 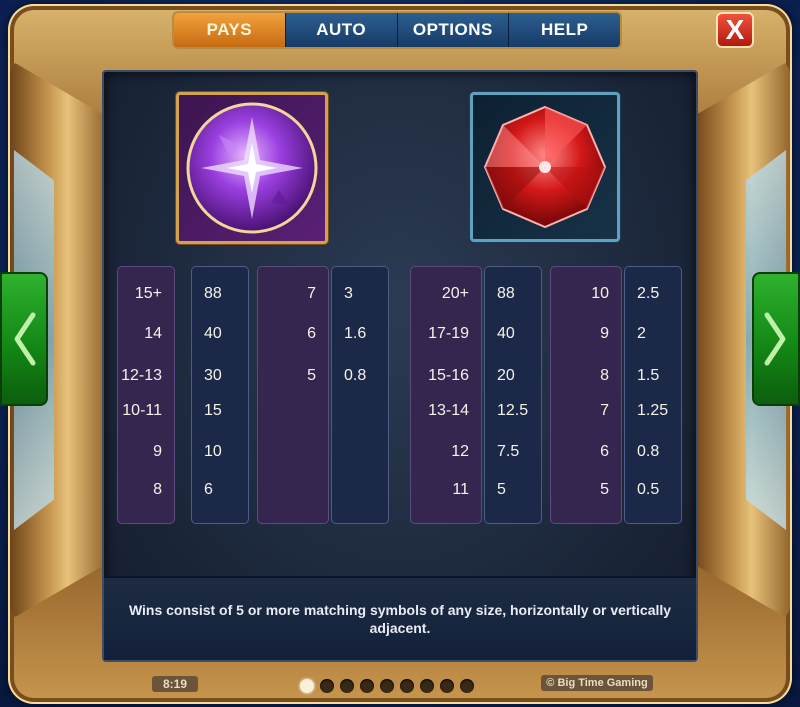 What do you see at coordinates (513, 410) in the screenshot?
I see `pay-cell: 12.5` at bounding box center [513, 410].